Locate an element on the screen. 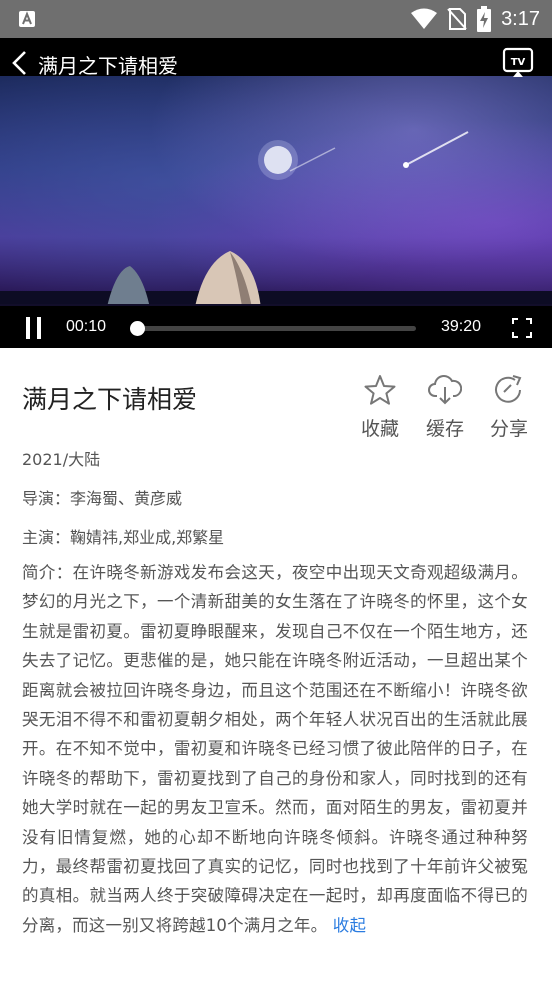  favorite-label: 收藏 is located at coordinates (379, 429).